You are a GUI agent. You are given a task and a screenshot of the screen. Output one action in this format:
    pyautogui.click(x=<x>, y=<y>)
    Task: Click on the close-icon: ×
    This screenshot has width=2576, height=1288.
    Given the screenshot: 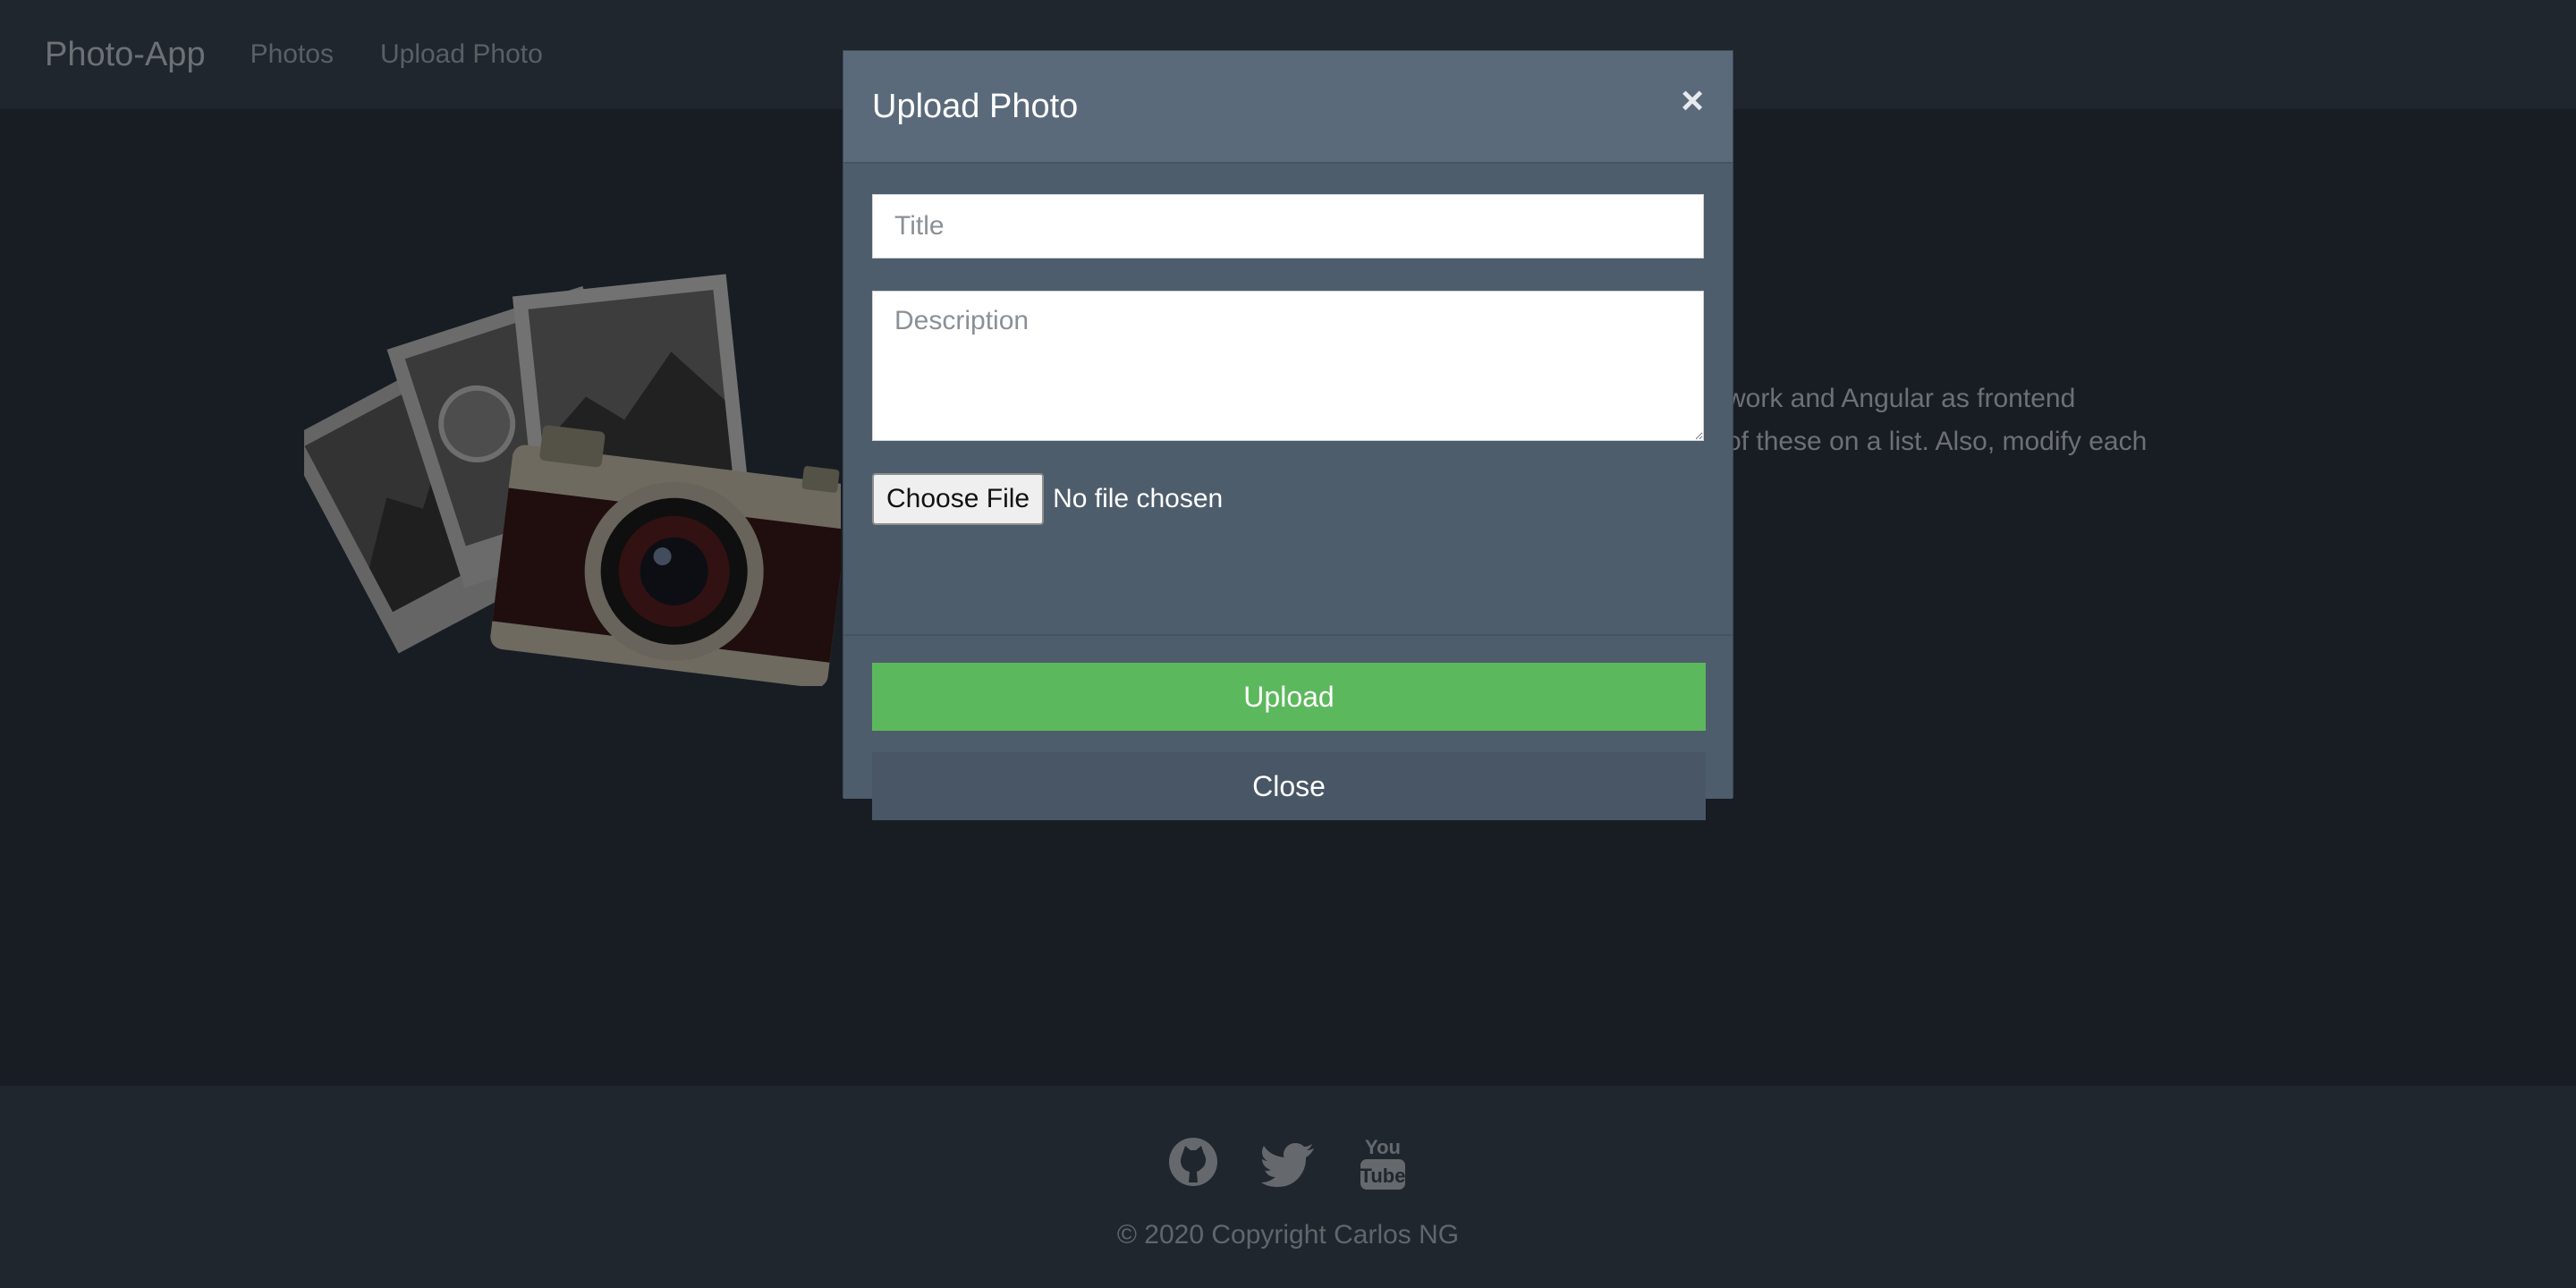 What is the action you would take?
    pyautogui.click(x=1692, y=101)
    